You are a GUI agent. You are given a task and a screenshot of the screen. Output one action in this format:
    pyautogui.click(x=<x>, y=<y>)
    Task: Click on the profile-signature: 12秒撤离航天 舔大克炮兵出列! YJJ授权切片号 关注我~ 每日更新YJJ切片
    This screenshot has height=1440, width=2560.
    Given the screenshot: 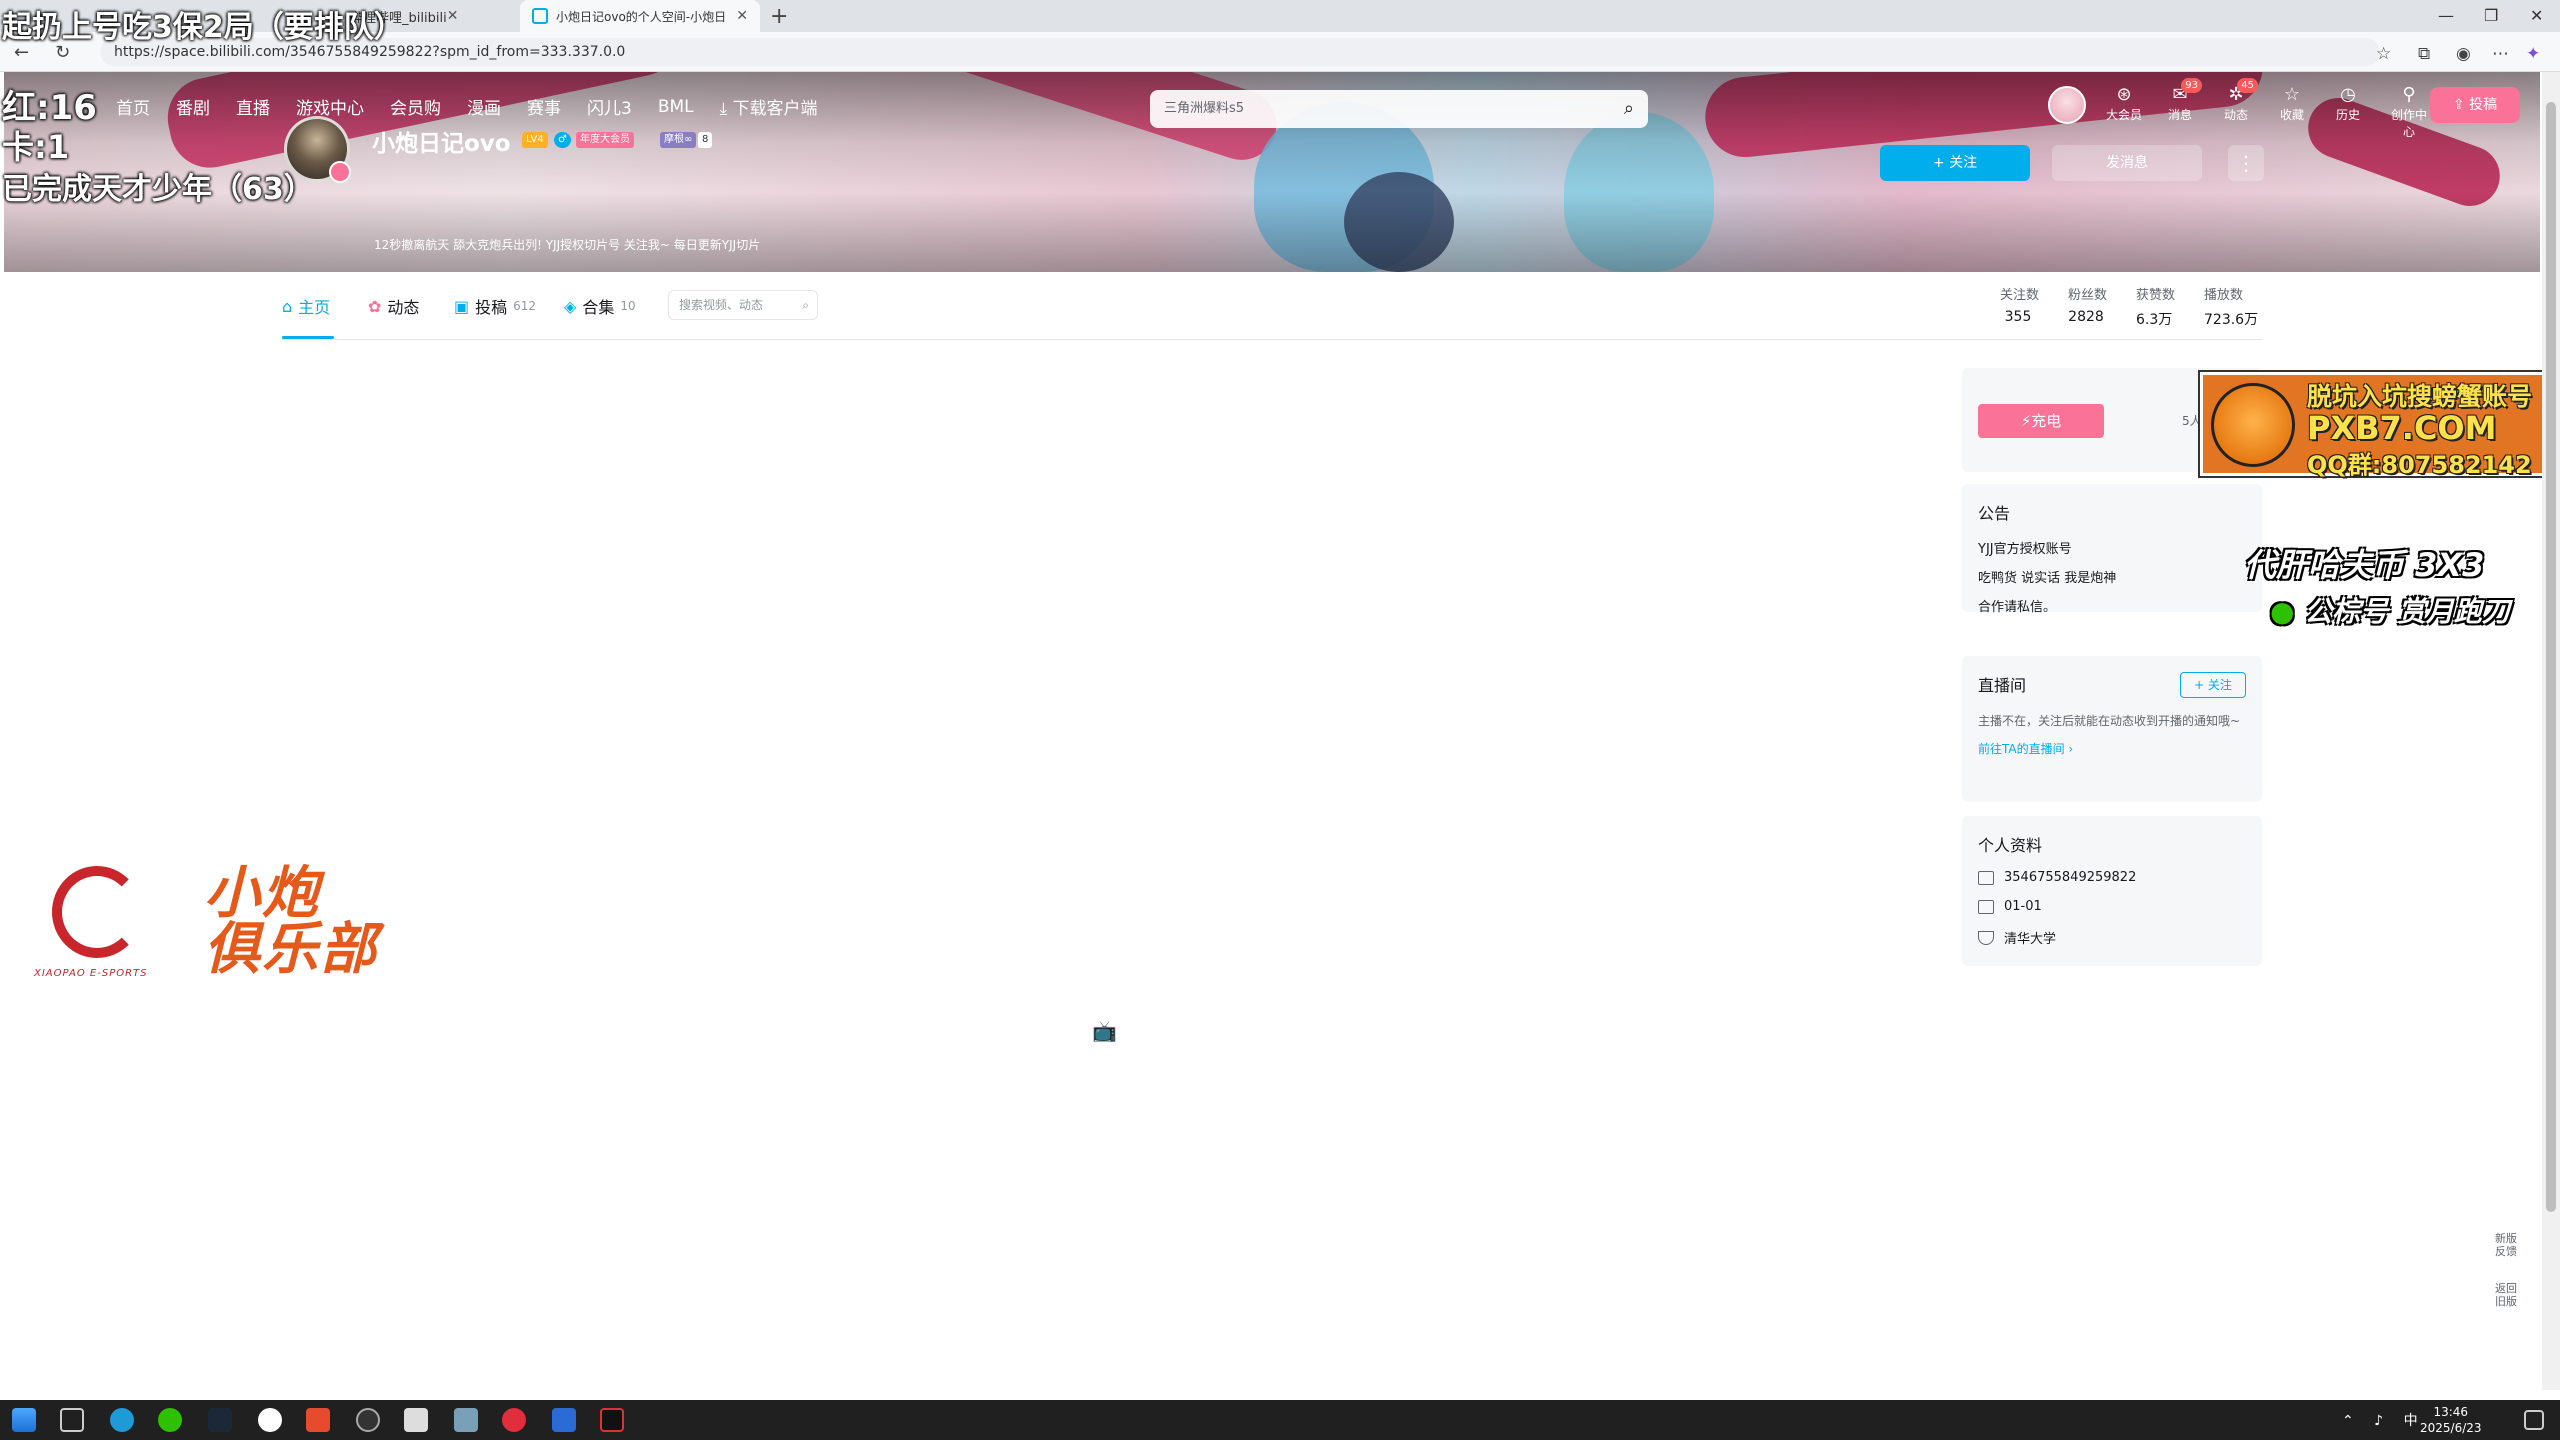 What is the action you would take?
    pyautogui.click(x=567, y=245)
    